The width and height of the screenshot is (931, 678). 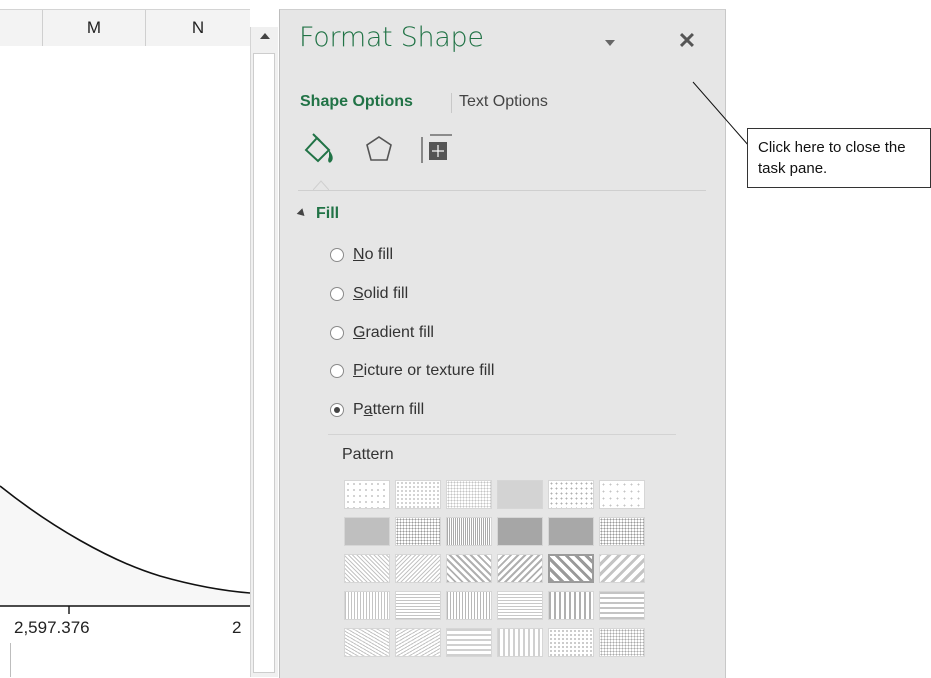 I want to click on option-label: Gradient fill, so click(x=393, y=332).